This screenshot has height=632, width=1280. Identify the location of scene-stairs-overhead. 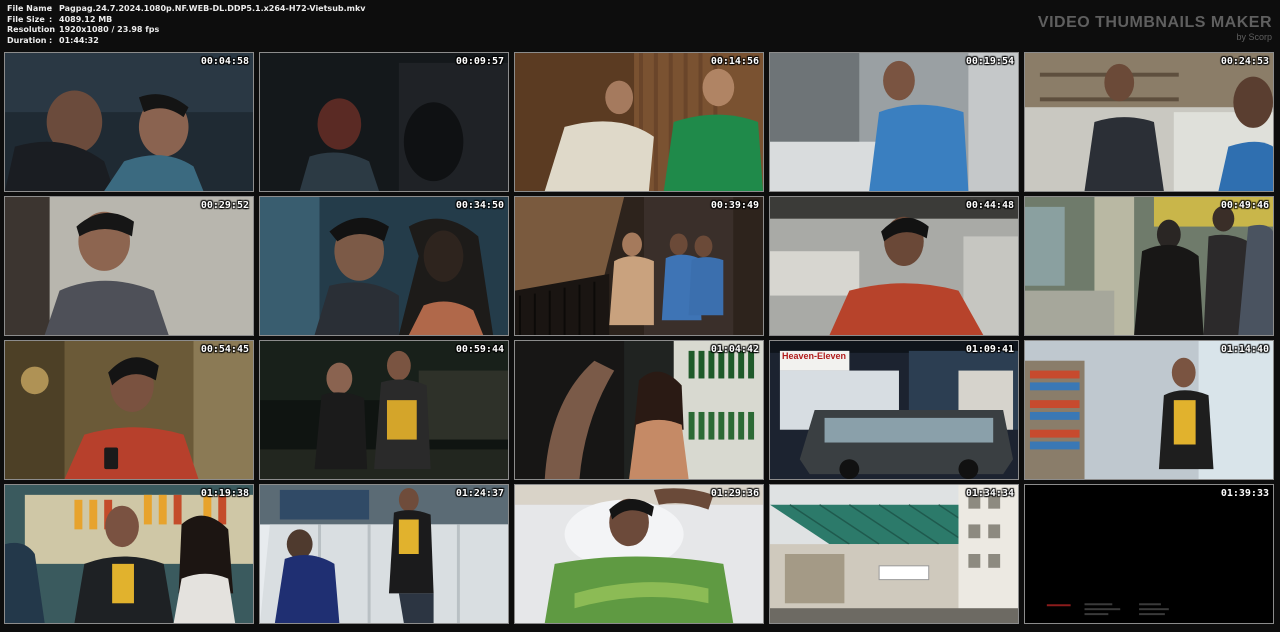
(639, 266).